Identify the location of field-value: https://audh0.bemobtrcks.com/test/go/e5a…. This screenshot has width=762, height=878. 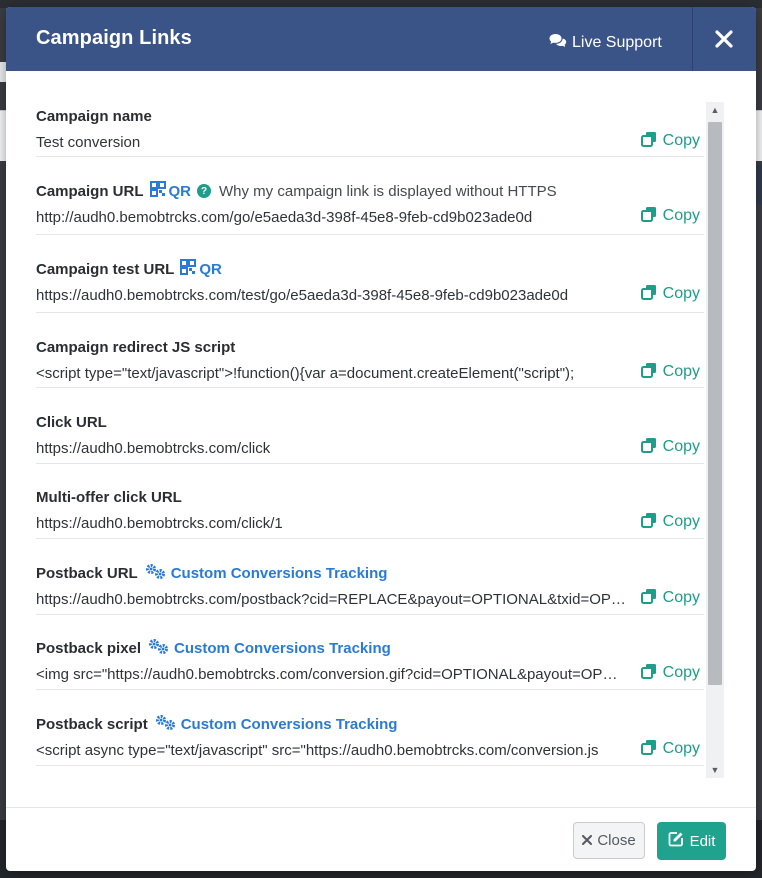
(302, 295).